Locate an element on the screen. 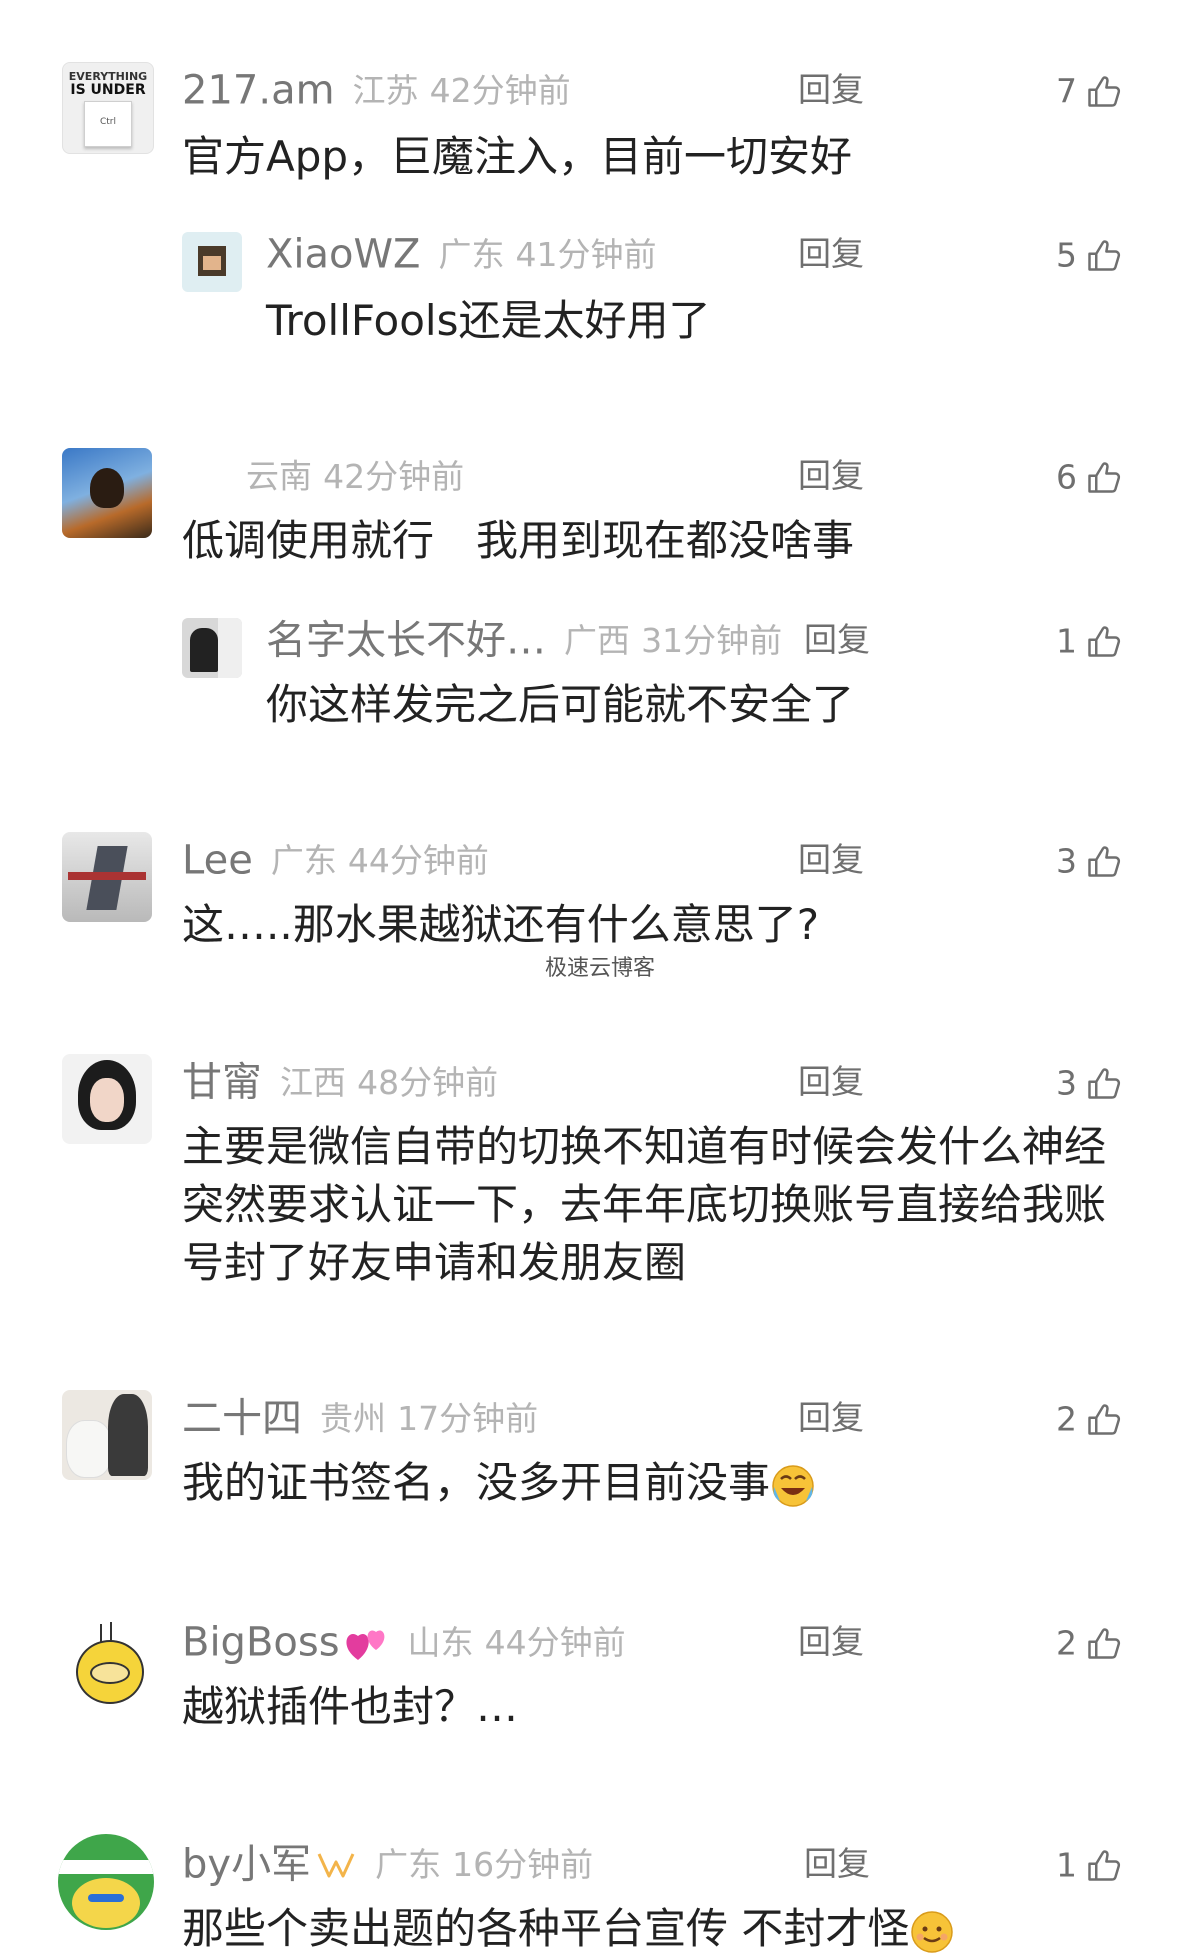  reply-text: 你这样发完之后可能就不安全了 is located at coordinates (560, 704).